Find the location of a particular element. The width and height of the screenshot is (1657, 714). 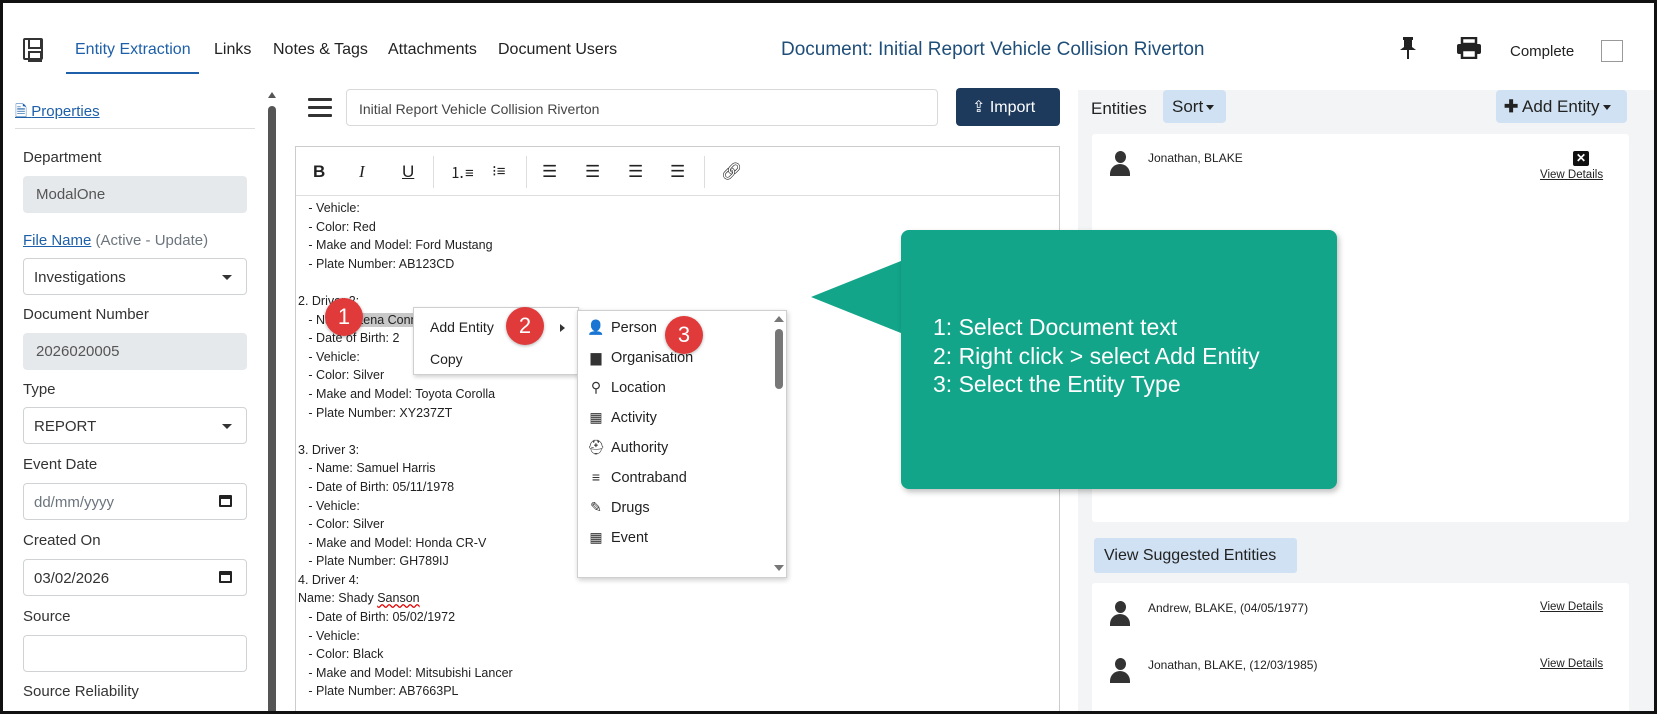

type-select: REPORT is located at coordinates (135, 425).